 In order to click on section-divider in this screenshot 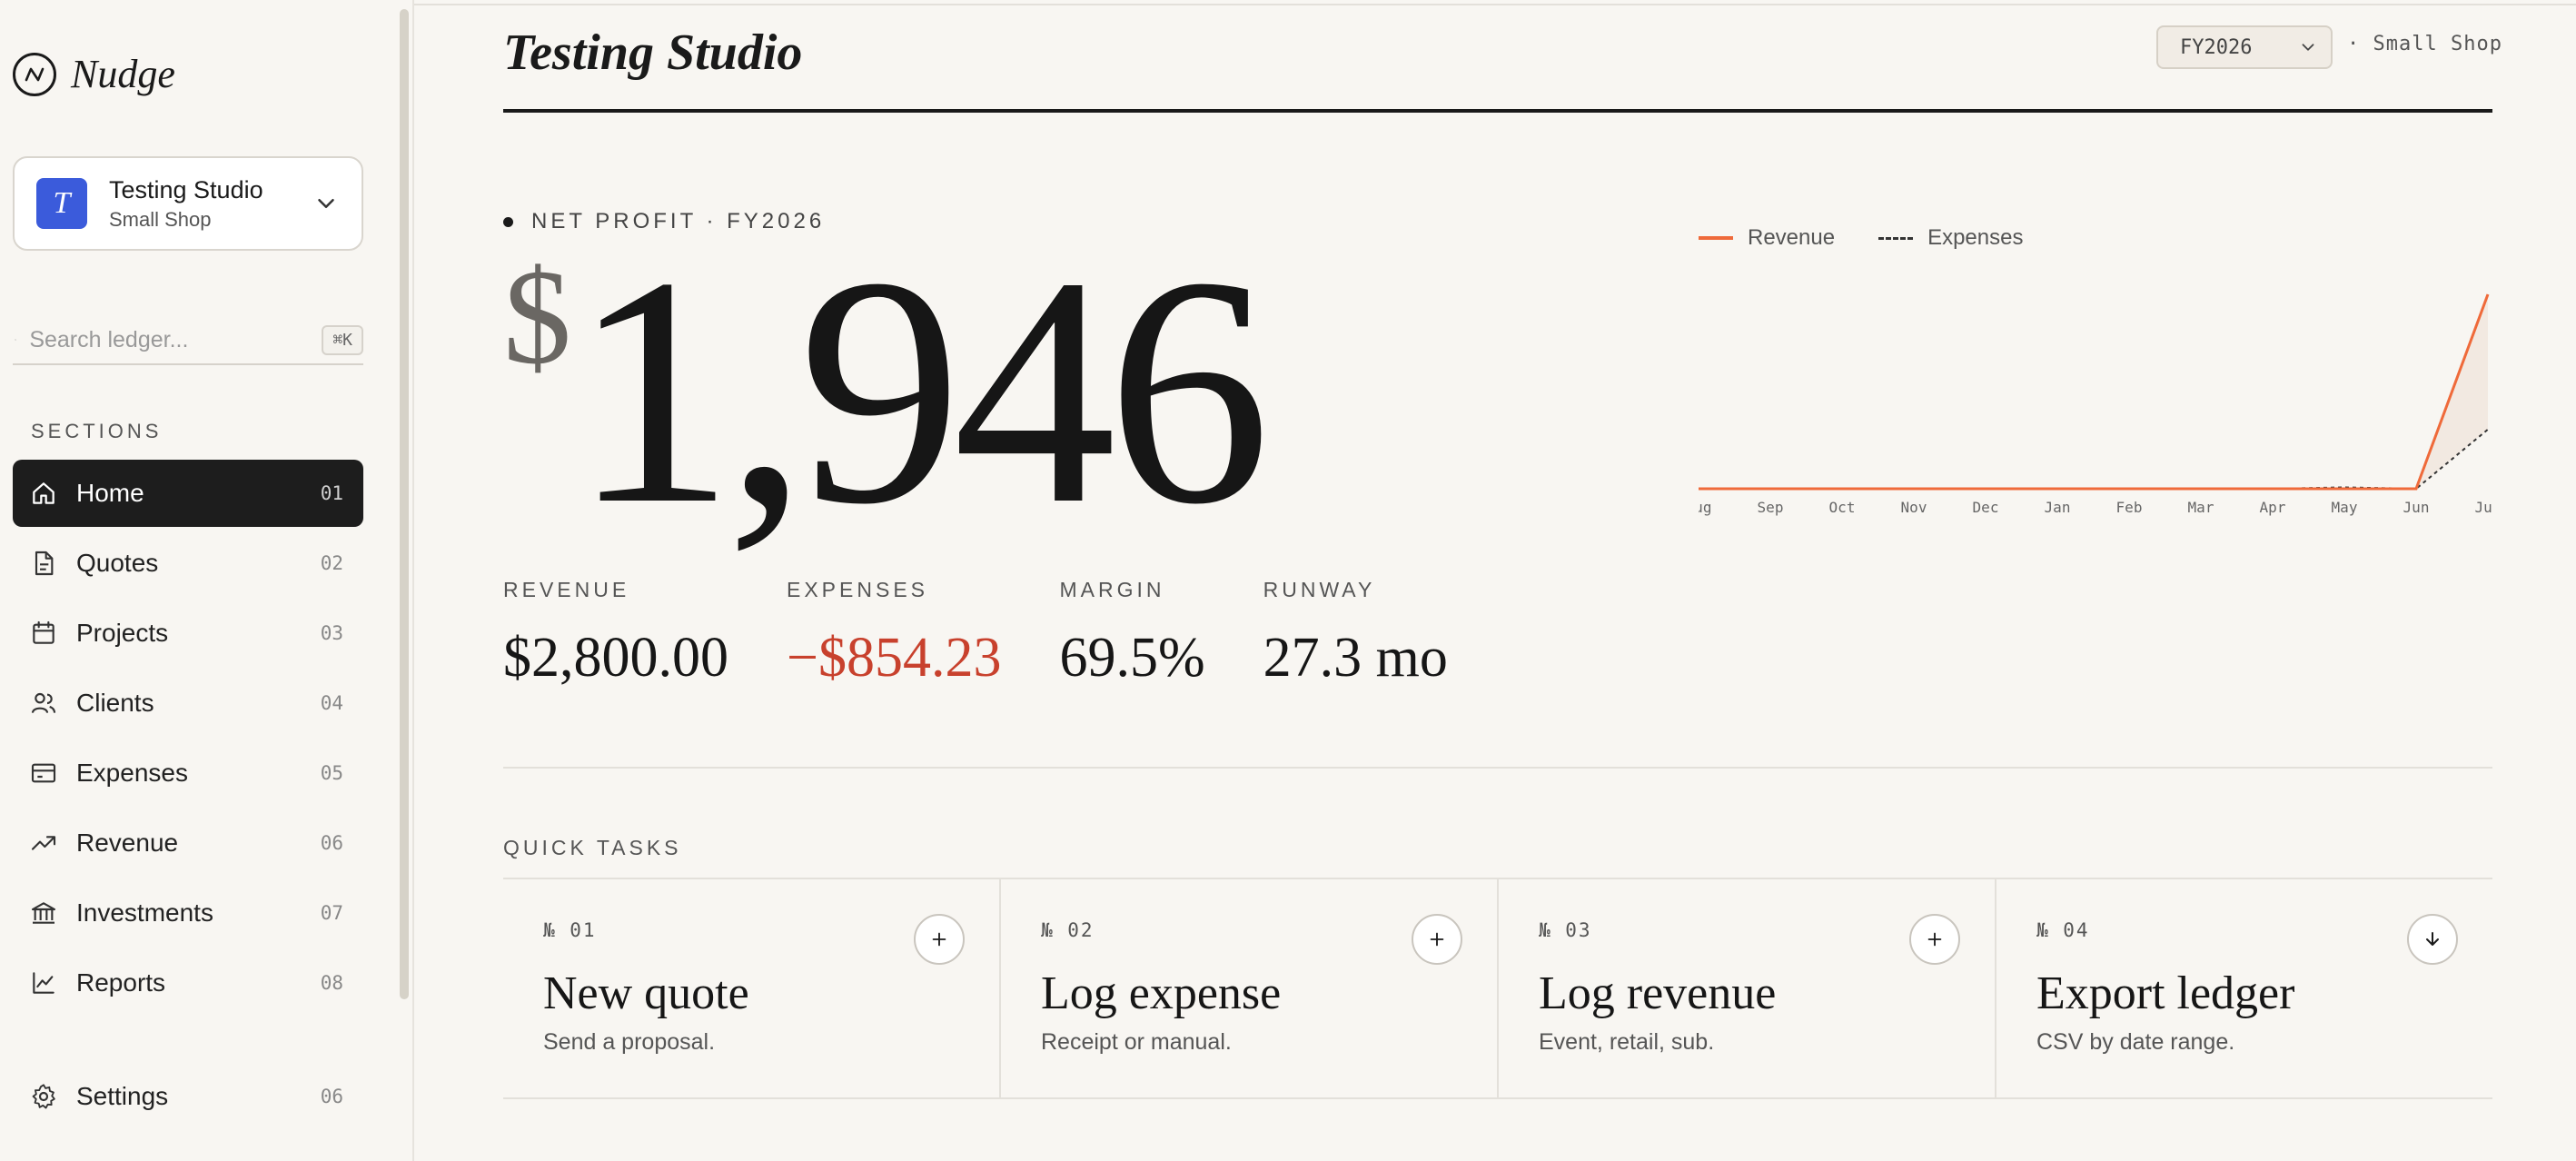, I will do `click(1497, 768)`.